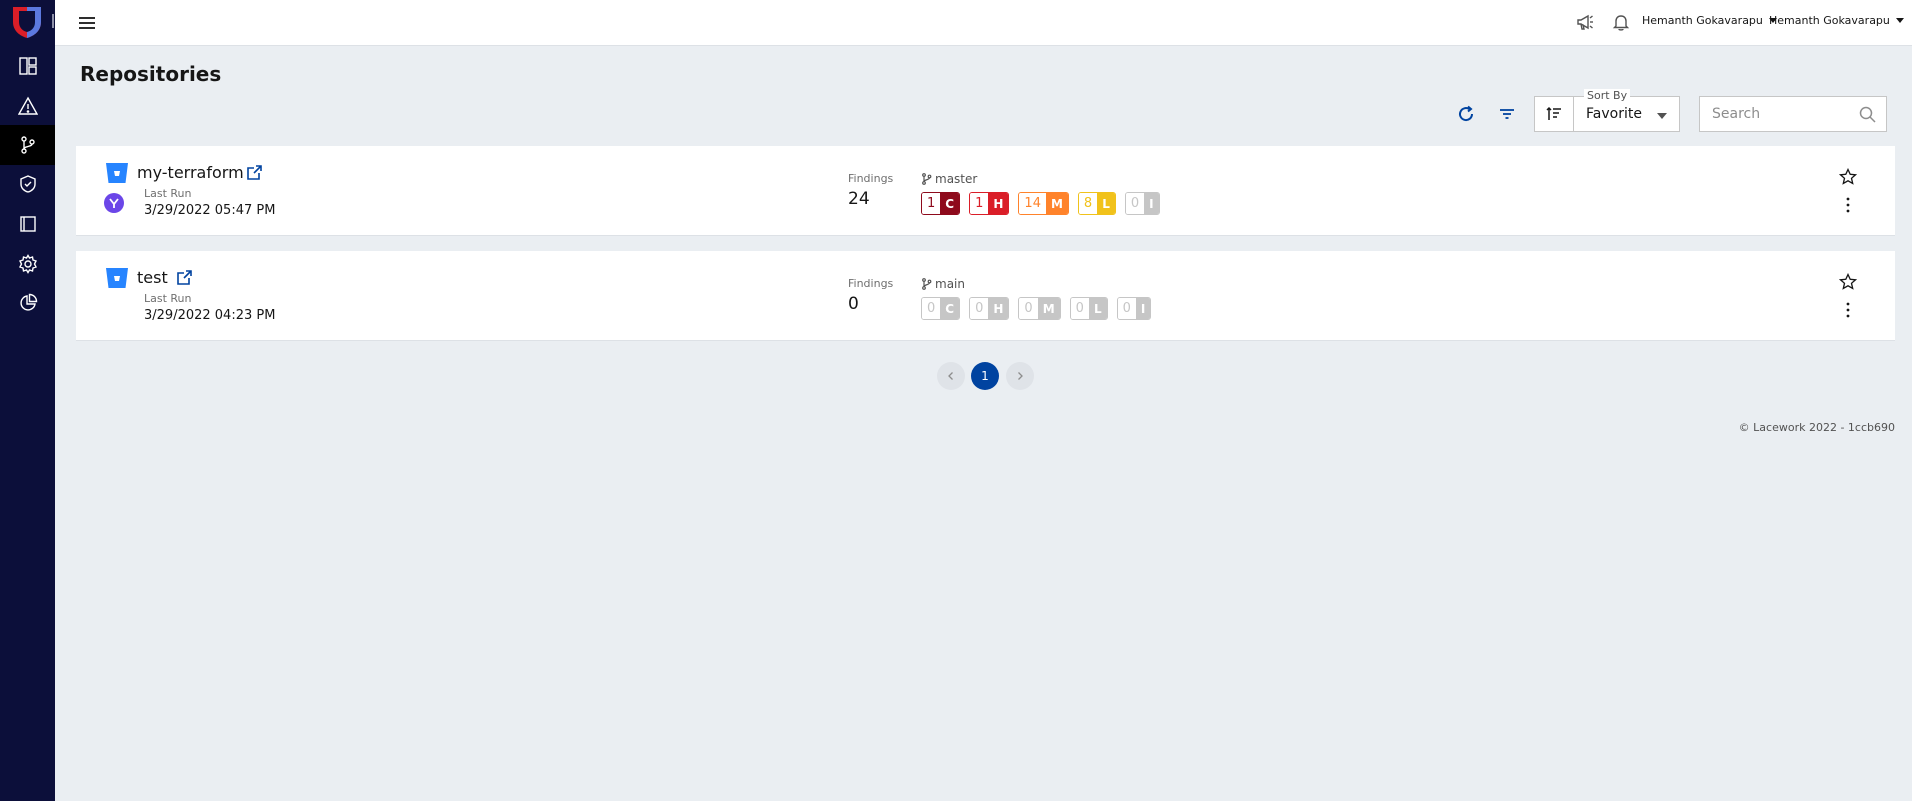  I want to click on nav-dashboard, so click(27, 66).